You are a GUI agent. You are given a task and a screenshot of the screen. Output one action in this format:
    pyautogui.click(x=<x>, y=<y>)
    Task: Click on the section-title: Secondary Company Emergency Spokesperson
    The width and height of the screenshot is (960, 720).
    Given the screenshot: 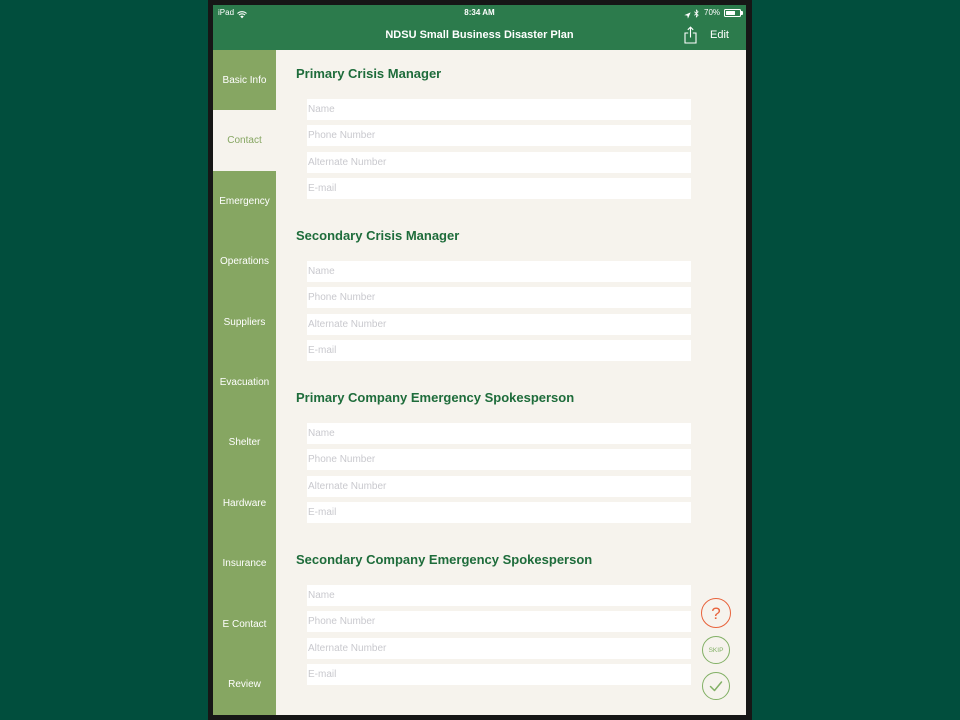 What is the action you would take?
    pyautogui.click(x=444, y=559)
    